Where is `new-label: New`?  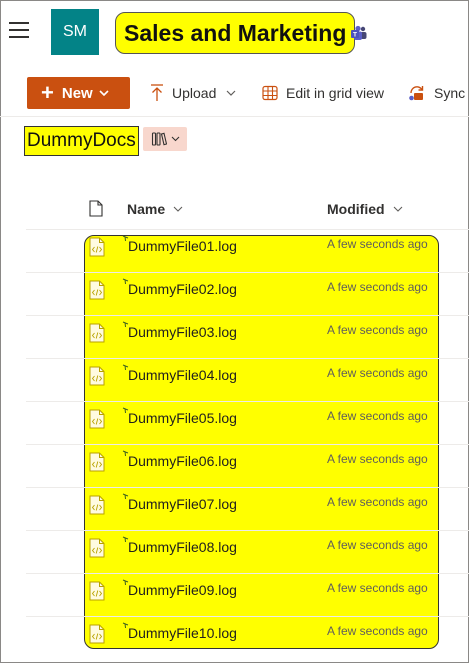
new-label: New is located at coordinates (77, 93).